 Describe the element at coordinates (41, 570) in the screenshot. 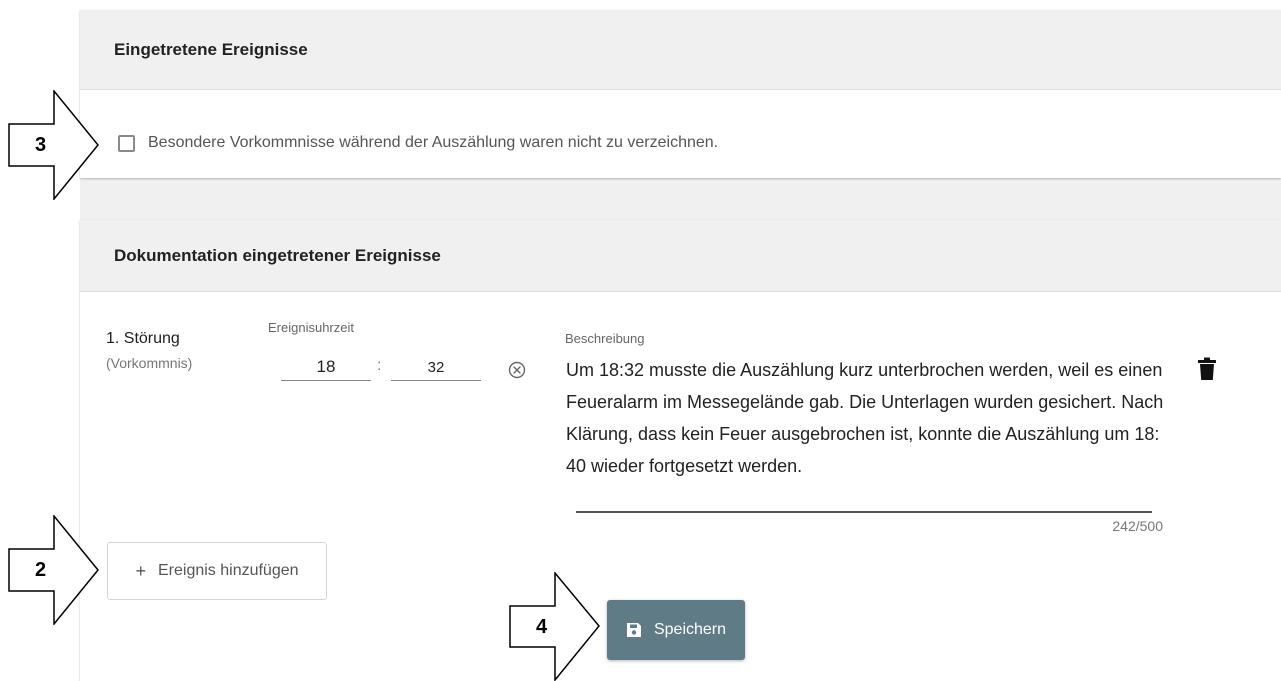

I see `callout-number-2: 2` at that location.